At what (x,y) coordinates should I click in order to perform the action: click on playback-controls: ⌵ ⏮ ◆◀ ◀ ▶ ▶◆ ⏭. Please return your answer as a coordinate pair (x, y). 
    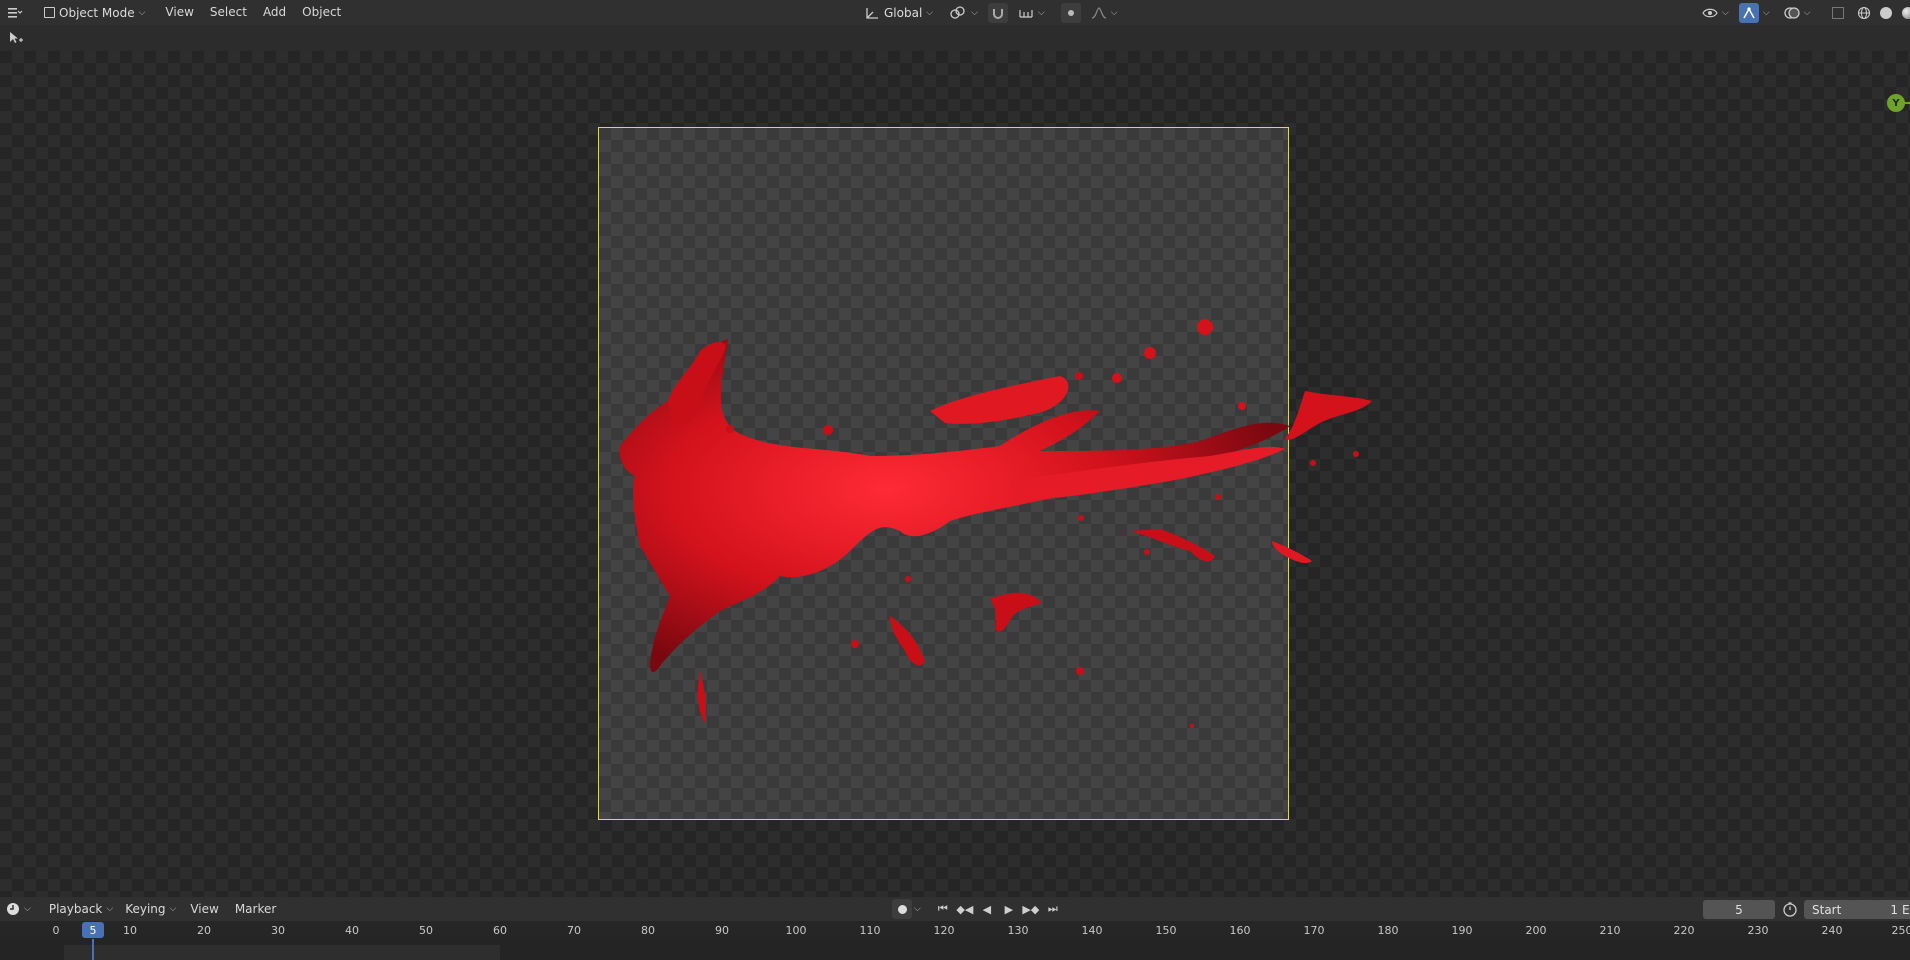
    Looking at the image, I should click on (977, 909).